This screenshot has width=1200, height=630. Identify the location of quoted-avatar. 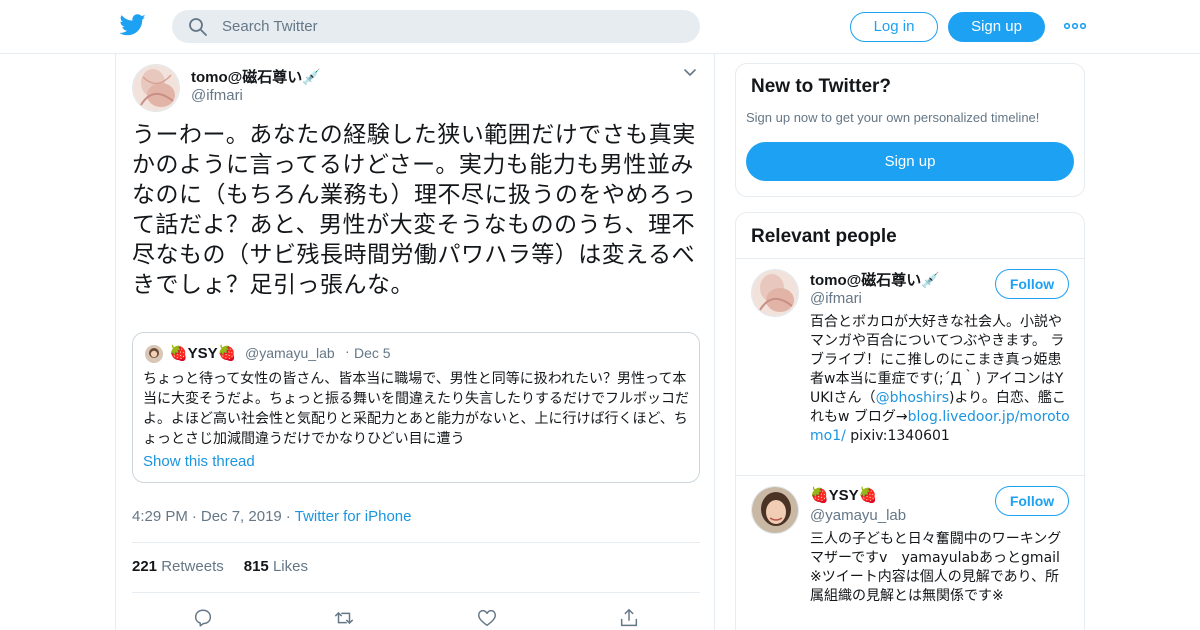
(154, 354).